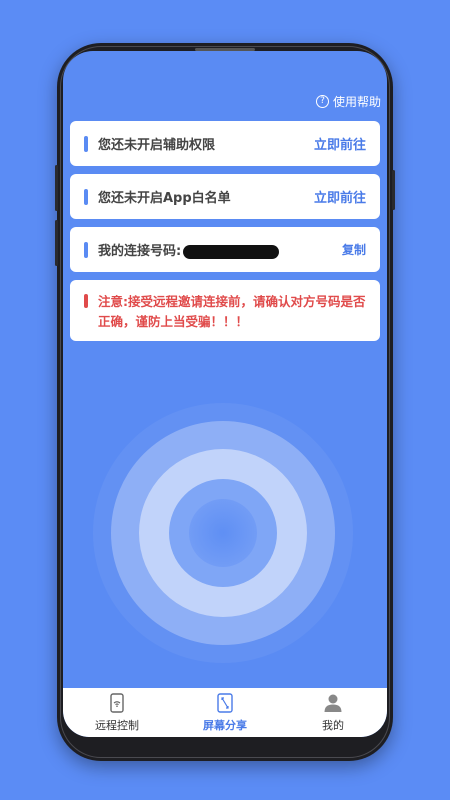  What do you see at coordinates (322, 101) in the screenshot?
I see `question-circle-icon: ?` at bounding box center [322, 101].